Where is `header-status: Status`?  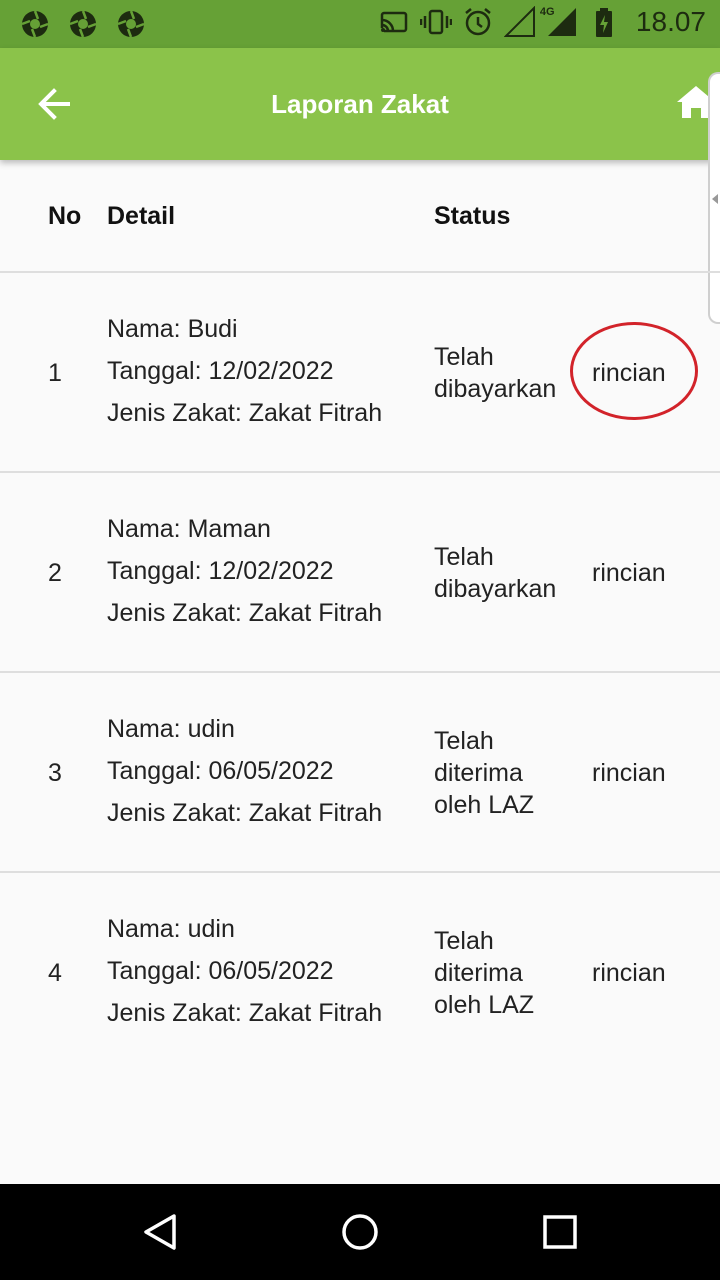
header-status: Status is located at coordinates (472, 216).